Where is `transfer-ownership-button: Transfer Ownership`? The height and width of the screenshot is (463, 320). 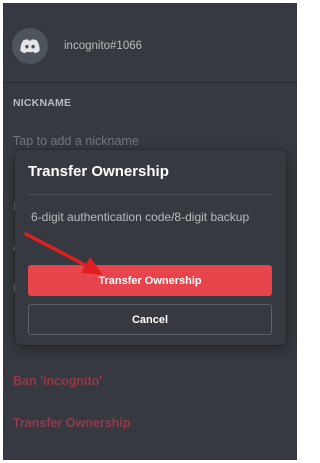 transfer-ownership-button: Transfer Ownership is located at coordinates (150, 280).